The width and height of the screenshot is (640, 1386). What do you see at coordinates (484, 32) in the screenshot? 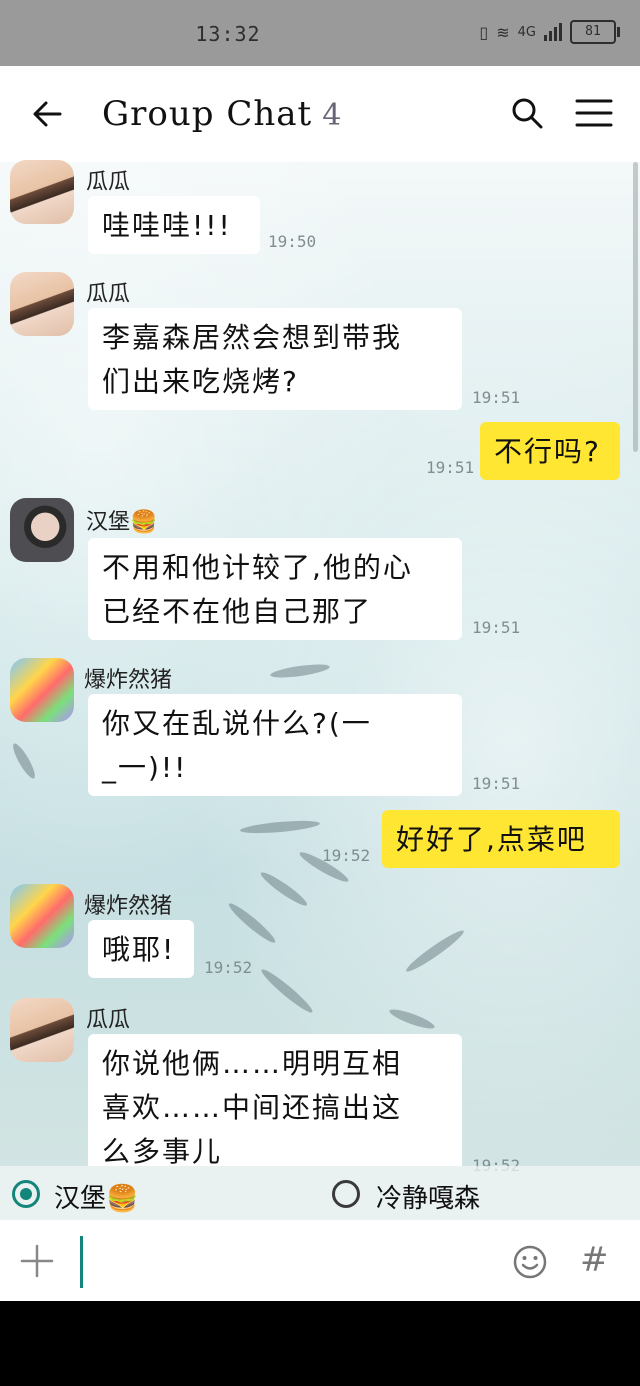
I see `vibrate-icon: ▯` at bounding box center [484, 32].